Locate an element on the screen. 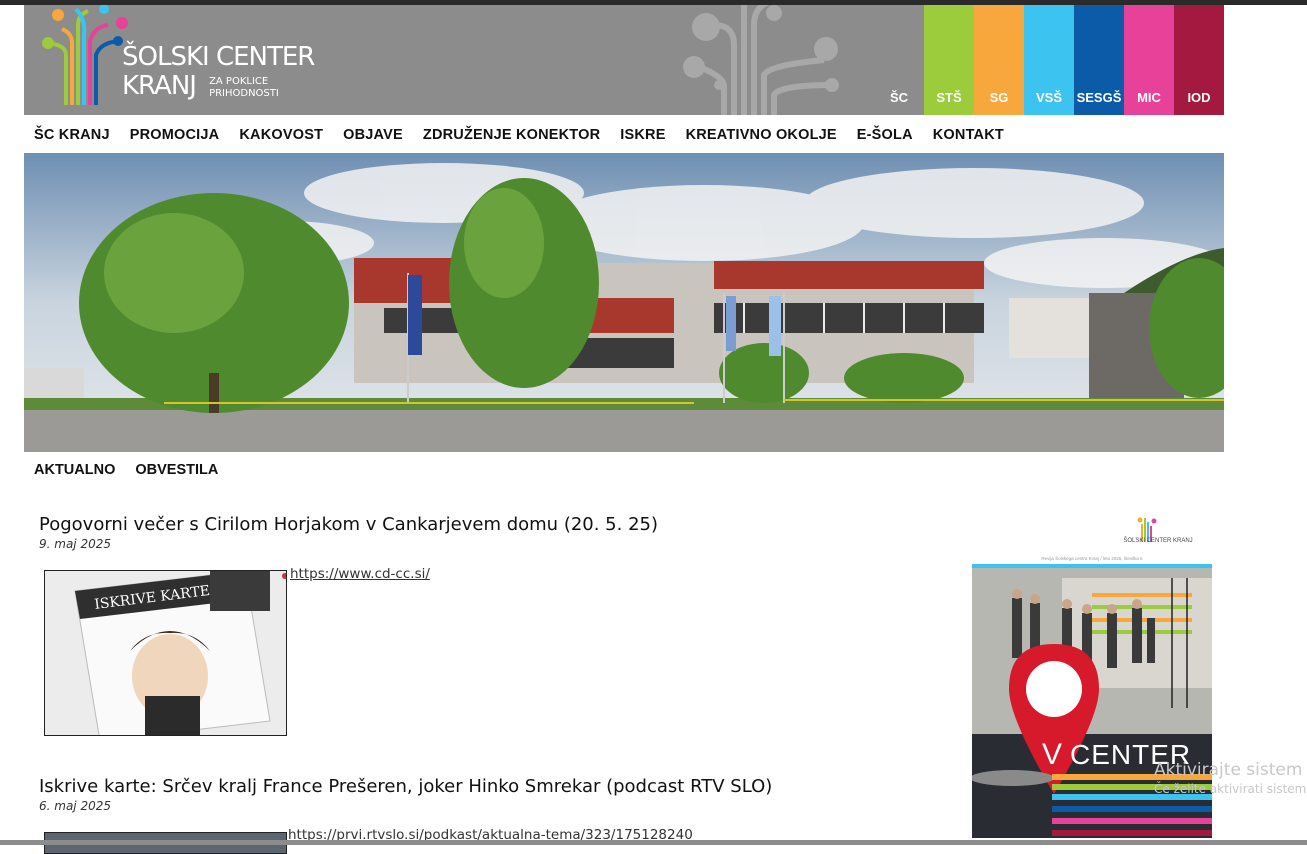  decorative-tree-icon is located at coordinates (761, 60).